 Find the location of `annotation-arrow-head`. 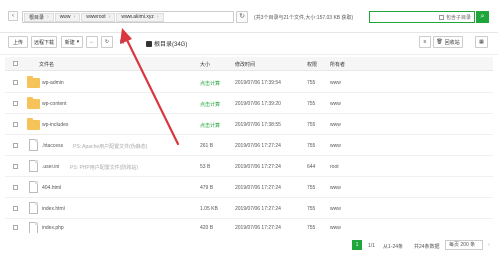

annotation-arrow-head is located at coordinates (126, 36).